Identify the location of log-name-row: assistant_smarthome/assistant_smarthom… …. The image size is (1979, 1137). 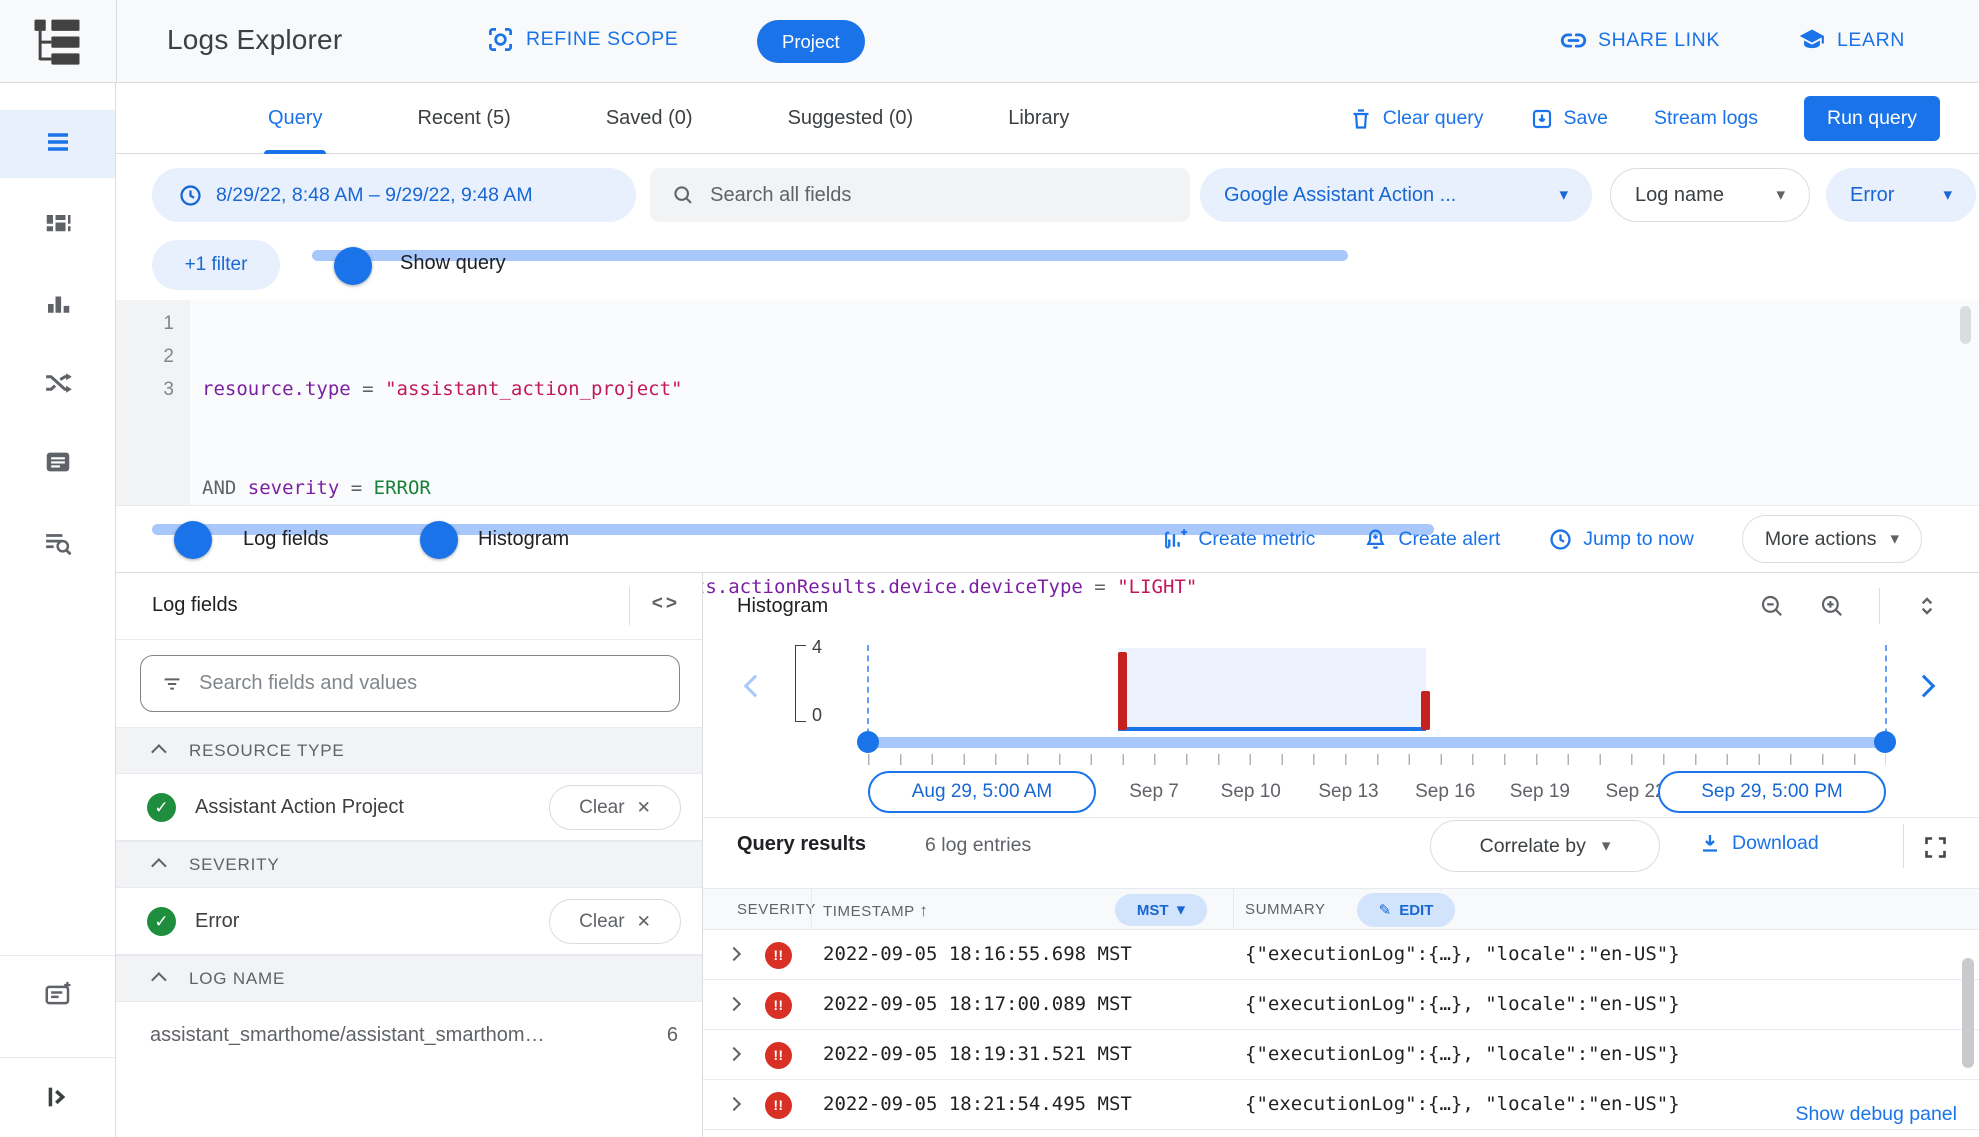
(409, 1035).